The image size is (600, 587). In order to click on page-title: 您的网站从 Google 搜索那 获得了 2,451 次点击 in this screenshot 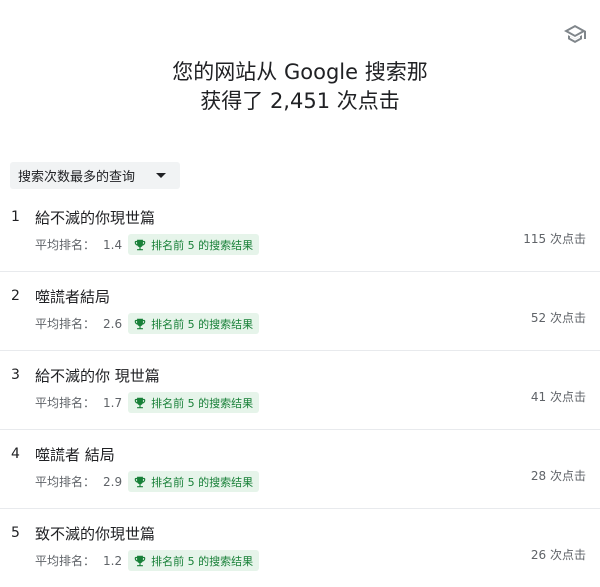, I will do `click(300, 87)`.